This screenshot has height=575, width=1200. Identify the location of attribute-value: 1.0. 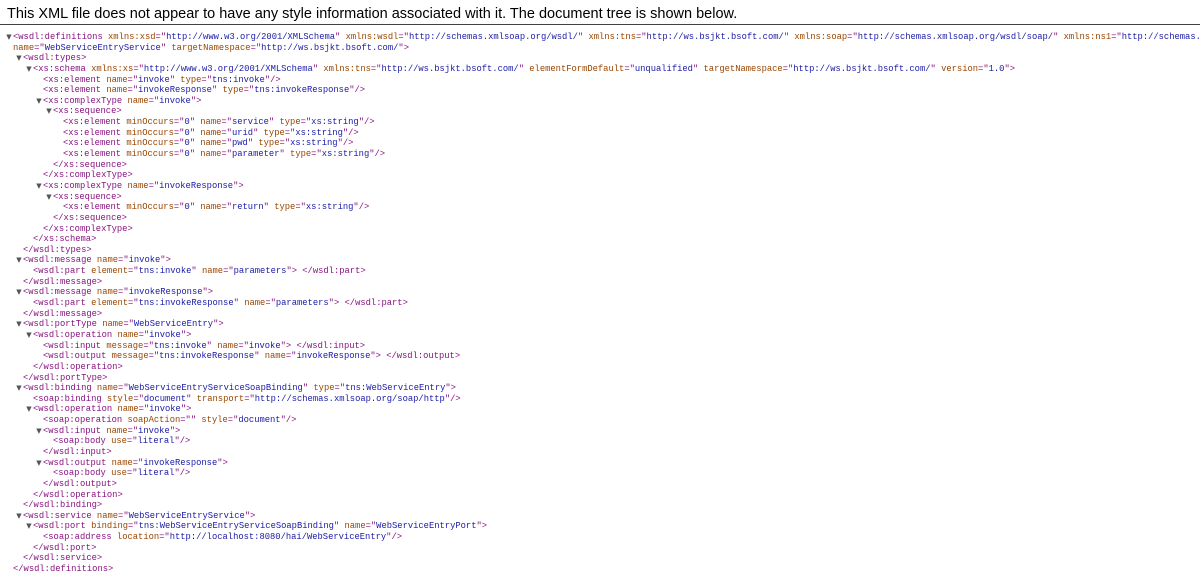
(996, 68).